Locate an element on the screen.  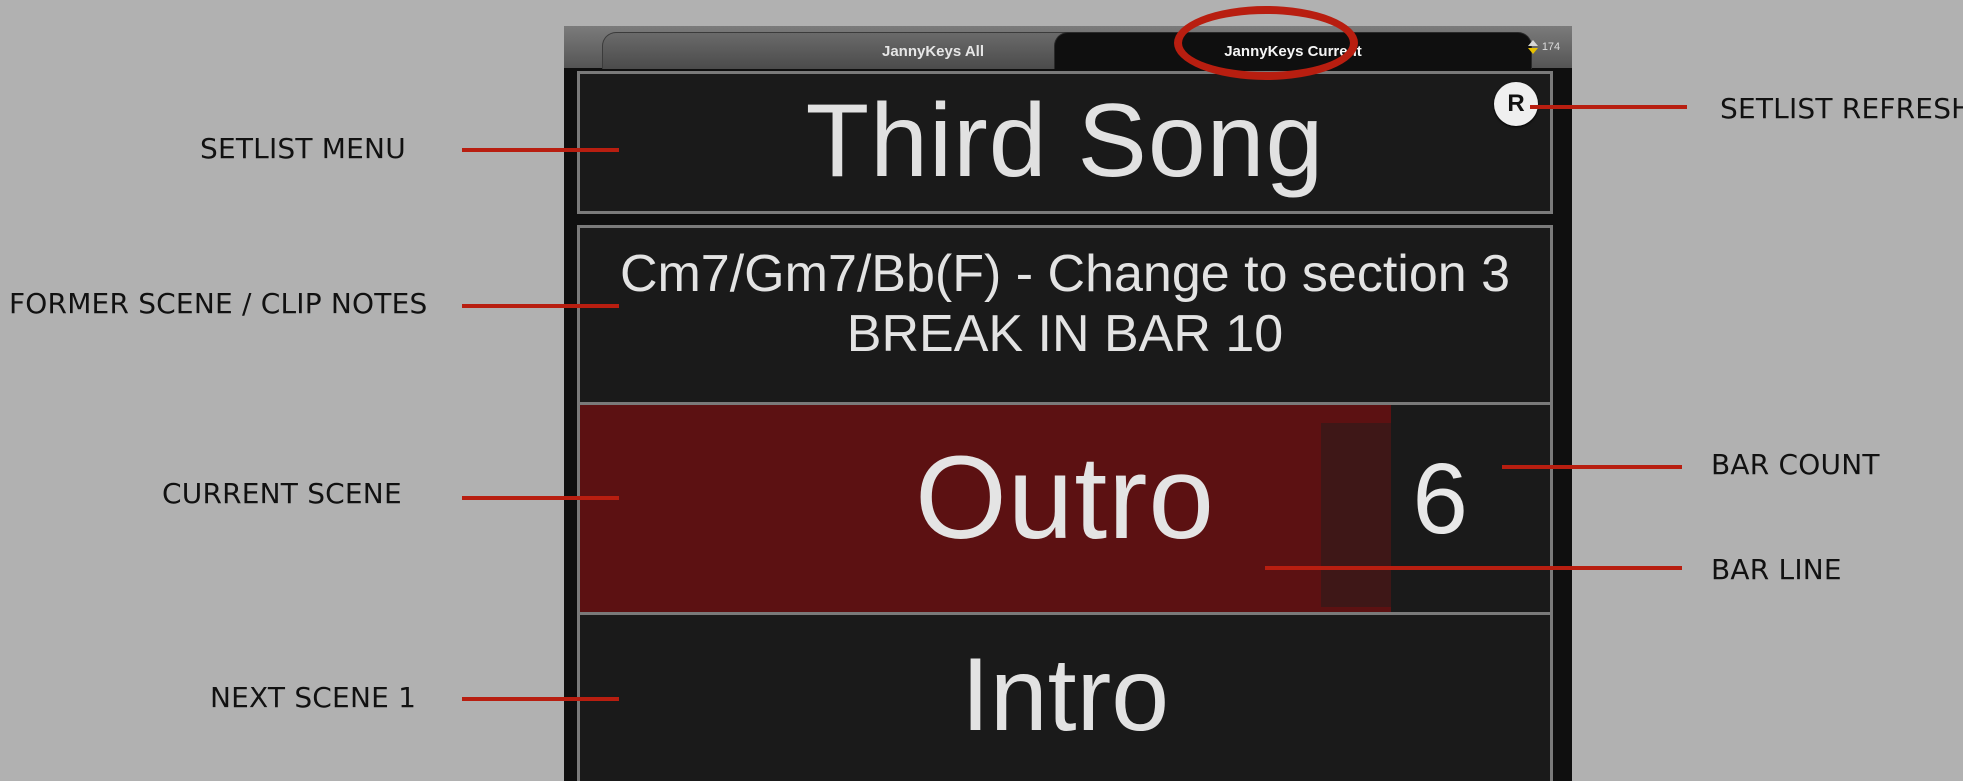
setlist-menu: Third Song R is located at coordinates (1065, 142).